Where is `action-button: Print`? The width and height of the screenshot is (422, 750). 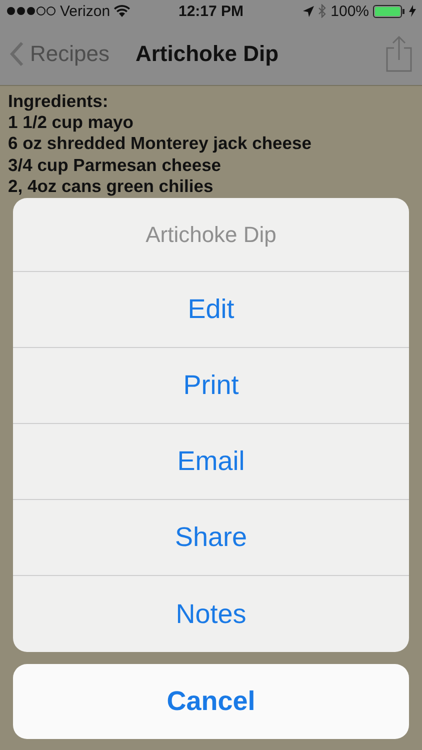 action-button: Print is located at coordinates (211, 386).